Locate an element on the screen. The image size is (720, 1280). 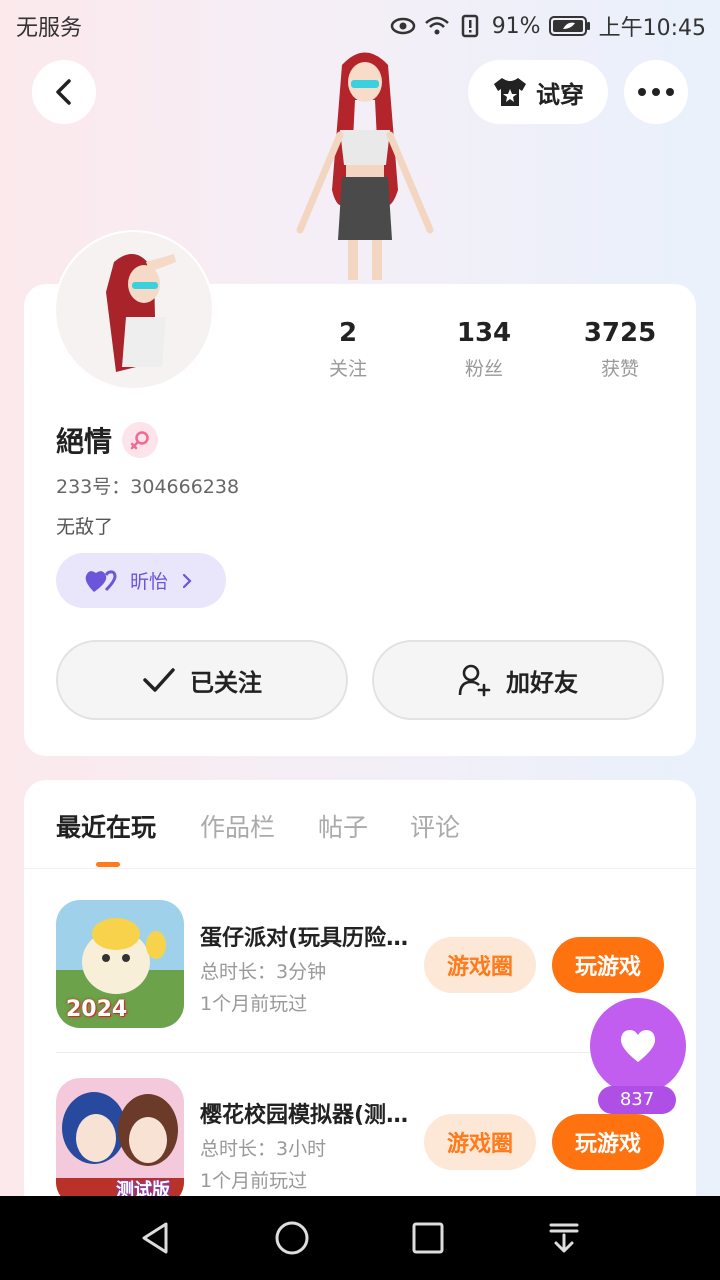
status-icons: 91% 上午10:45 is located at coordinates (548, 26).